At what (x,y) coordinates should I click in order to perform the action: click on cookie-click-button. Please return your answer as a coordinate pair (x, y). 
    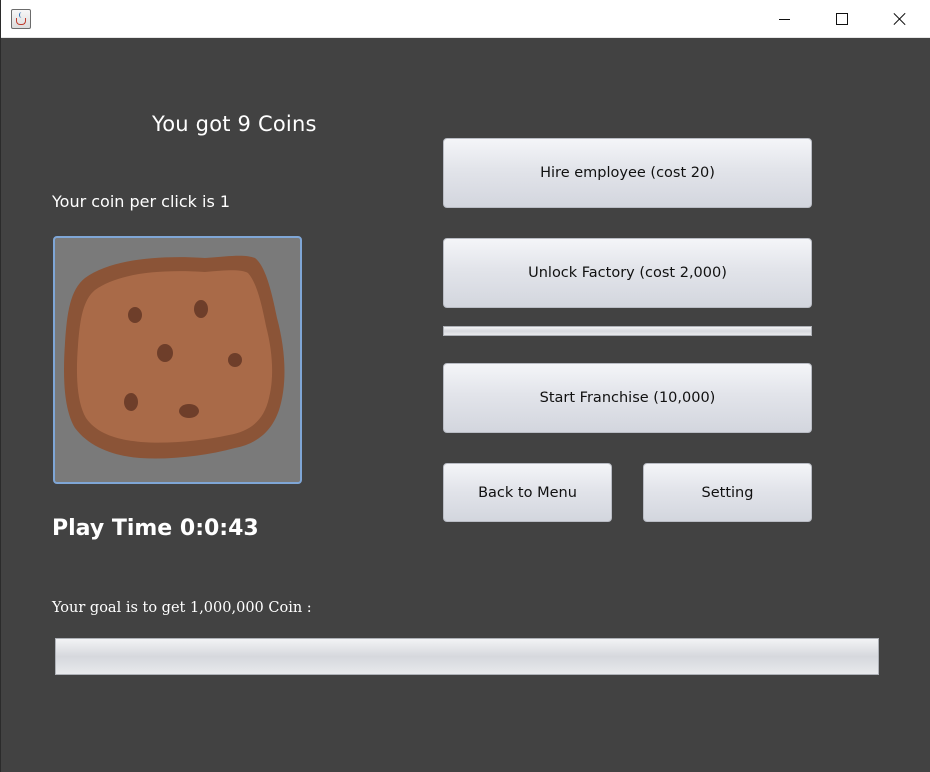
    Looking at the image, I should click on (177, 360).